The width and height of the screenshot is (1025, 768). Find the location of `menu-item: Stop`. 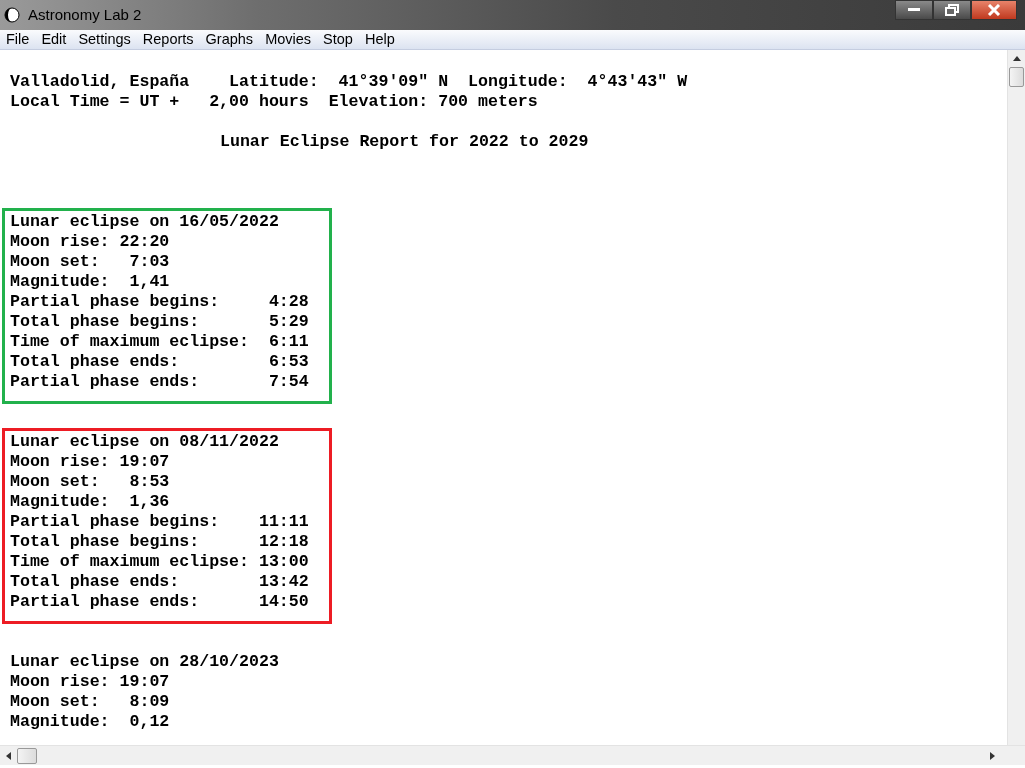

menu-item: Stop is located at coordinates (338, 39).